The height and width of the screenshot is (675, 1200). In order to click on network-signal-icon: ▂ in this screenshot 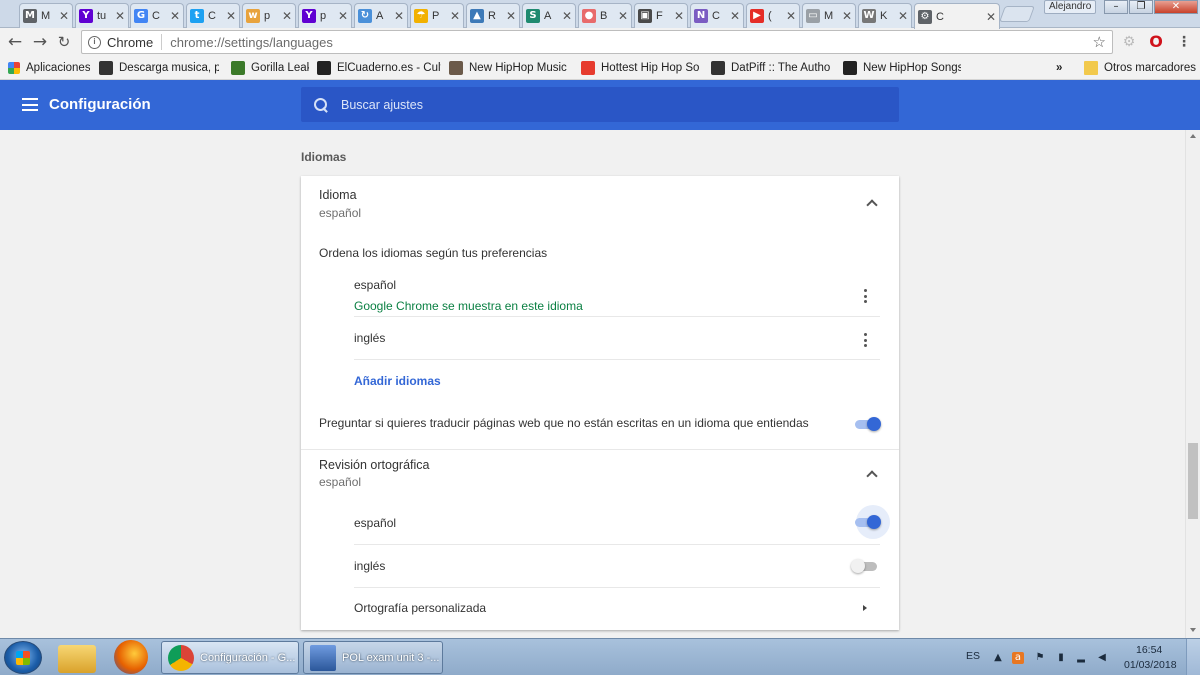, I will do `click(1081, 658)`.